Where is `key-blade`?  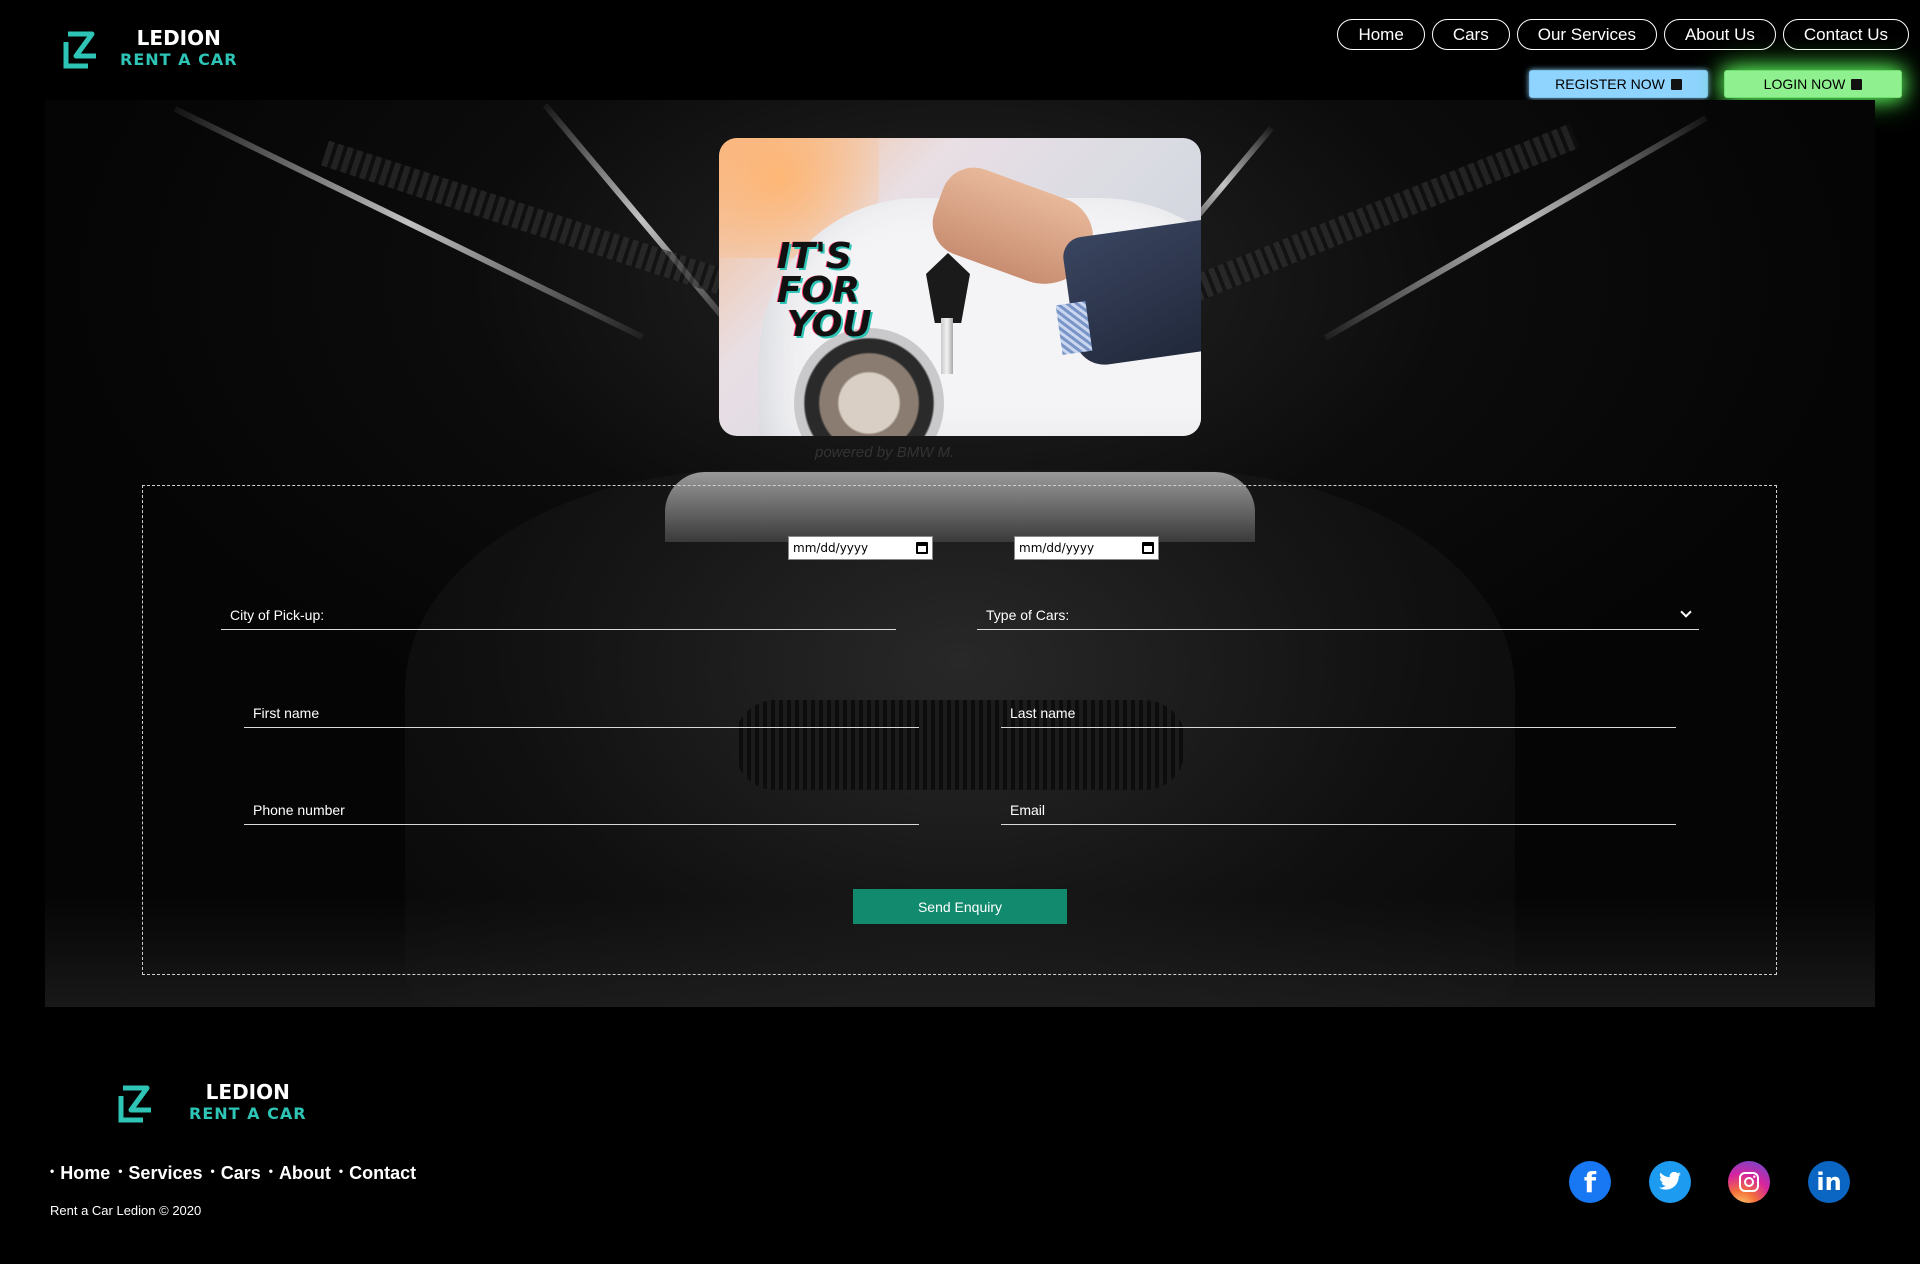
key-blade is located at coordinates (947, 346).